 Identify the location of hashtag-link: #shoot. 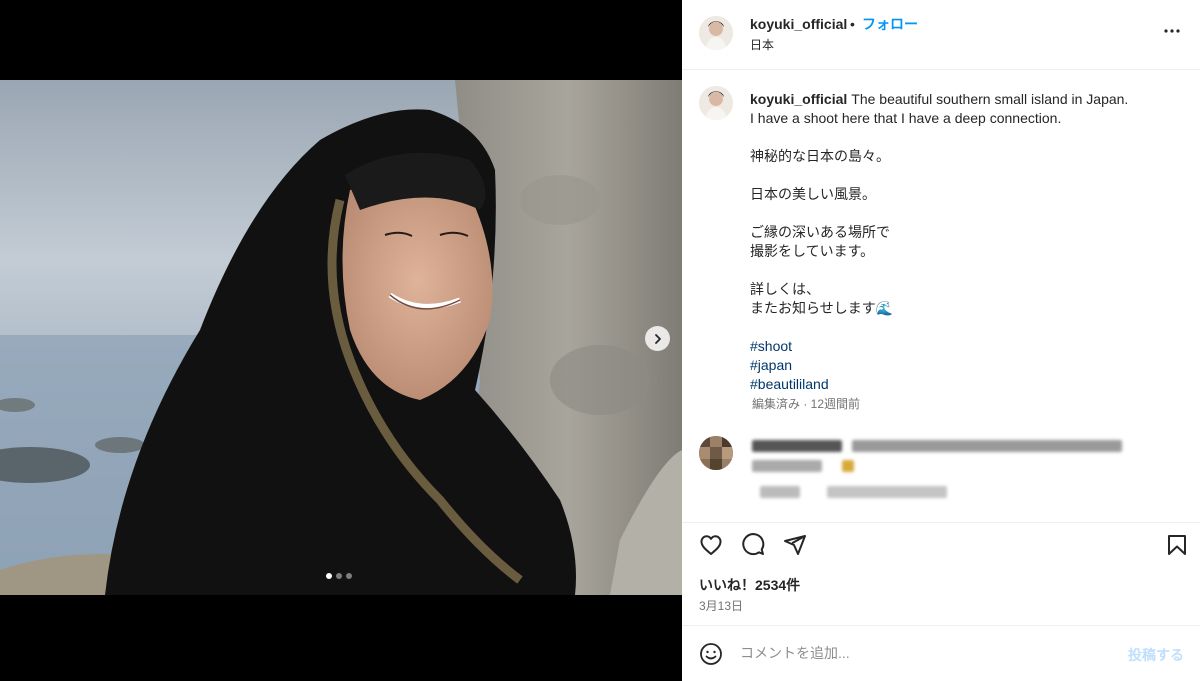
(965, 346).